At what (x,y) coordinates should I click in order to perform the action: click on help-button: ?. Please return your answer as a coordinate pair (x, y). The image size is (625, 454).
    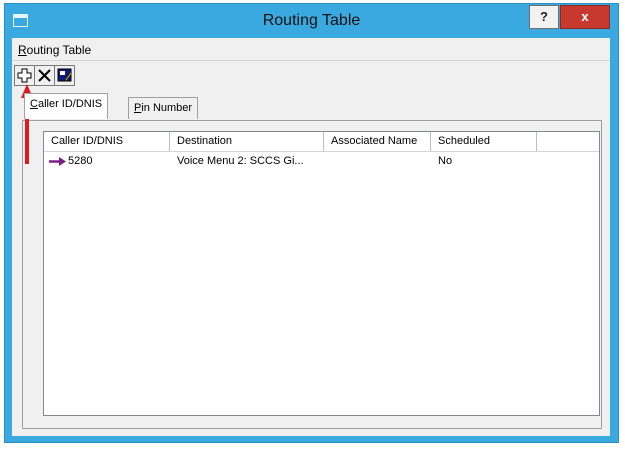
    Looking at the image, I should click on (544, 17).